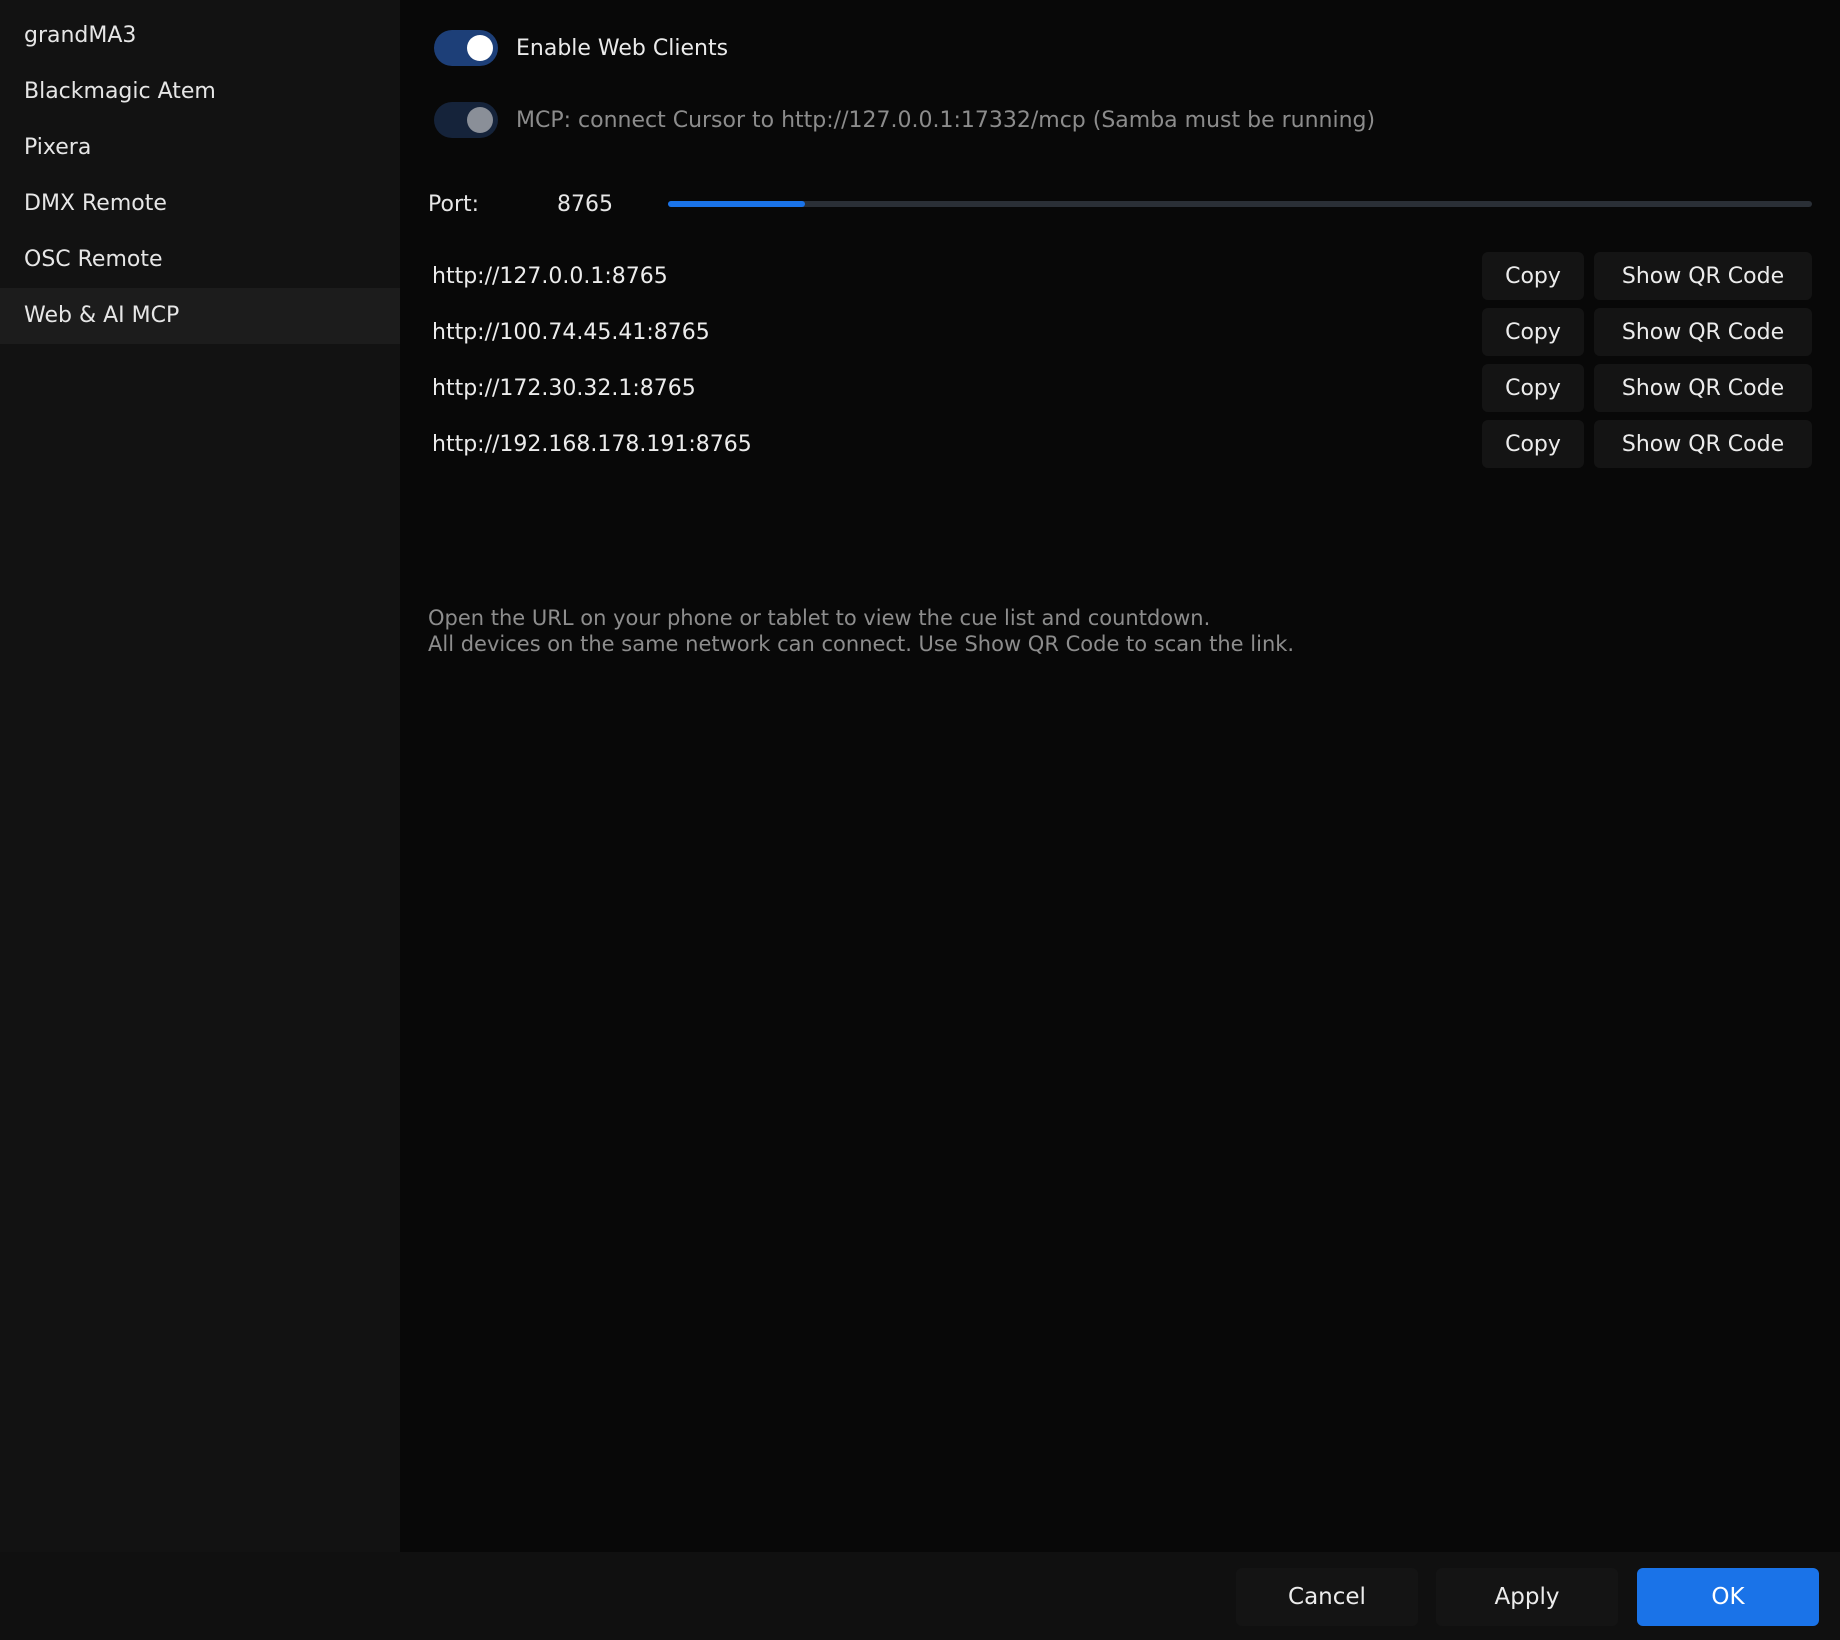  What do you see at coordinates (200, 92) in the screenshot?
I see `sidebar-item-blackmagic-atem: Blackmagic Atem` at bounding box center [200, 92].